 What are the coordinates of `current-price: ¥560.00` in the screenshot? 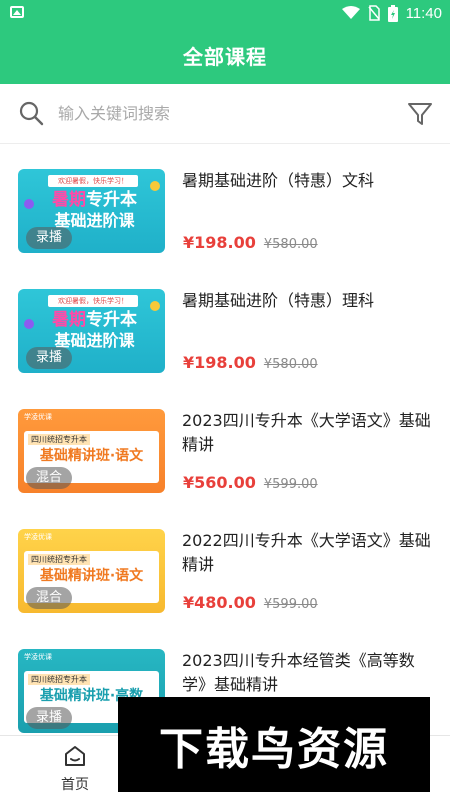 It's located at (219, 482).